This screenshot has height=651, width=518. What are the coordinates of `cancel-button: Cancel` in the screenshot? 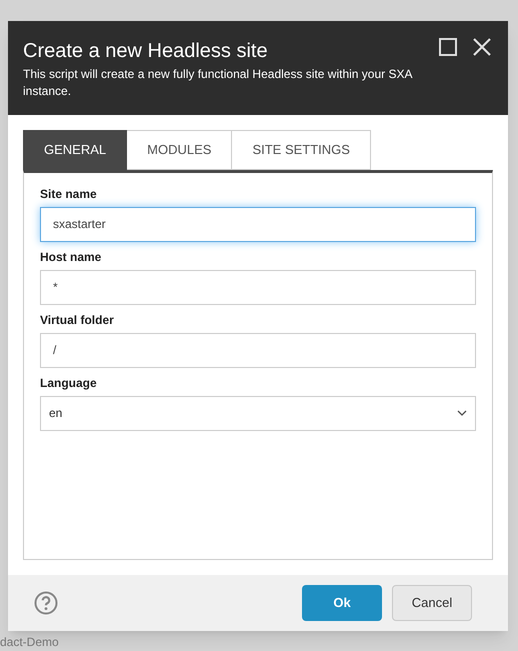 It's located at (432, 603).